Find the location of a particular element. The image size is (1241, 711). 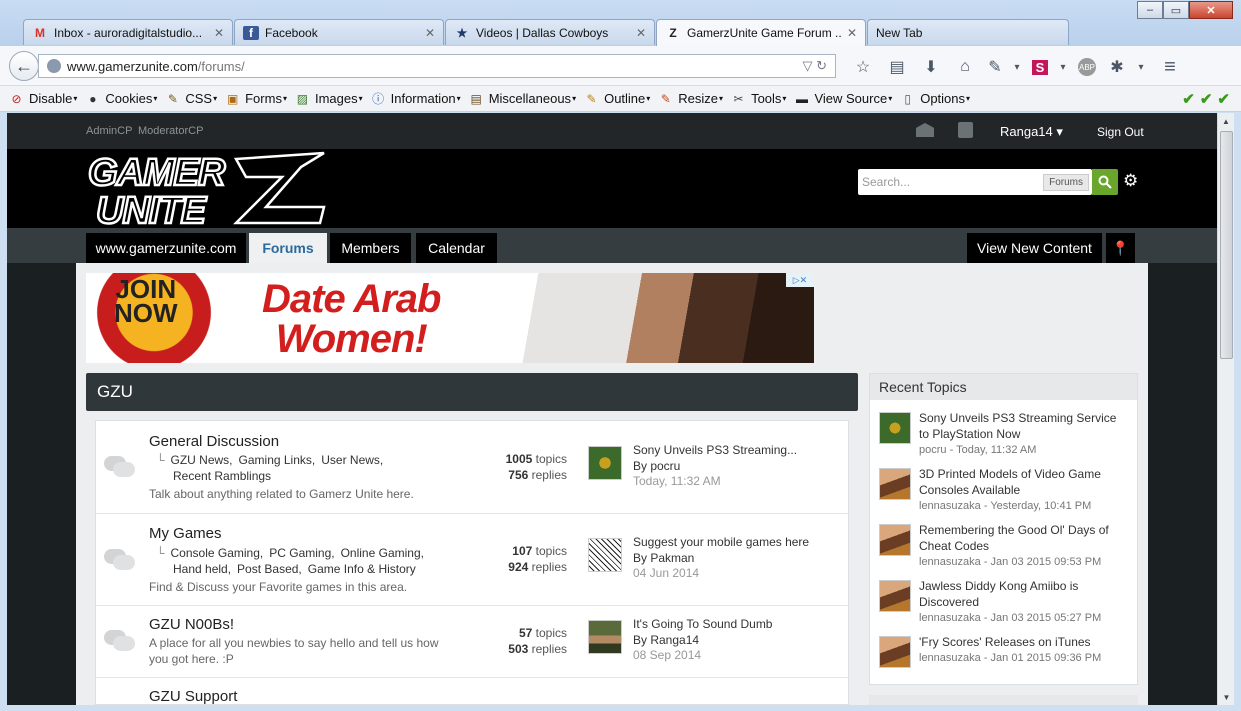

extension-icon: ✱ is located at coordinates (1117, 67).